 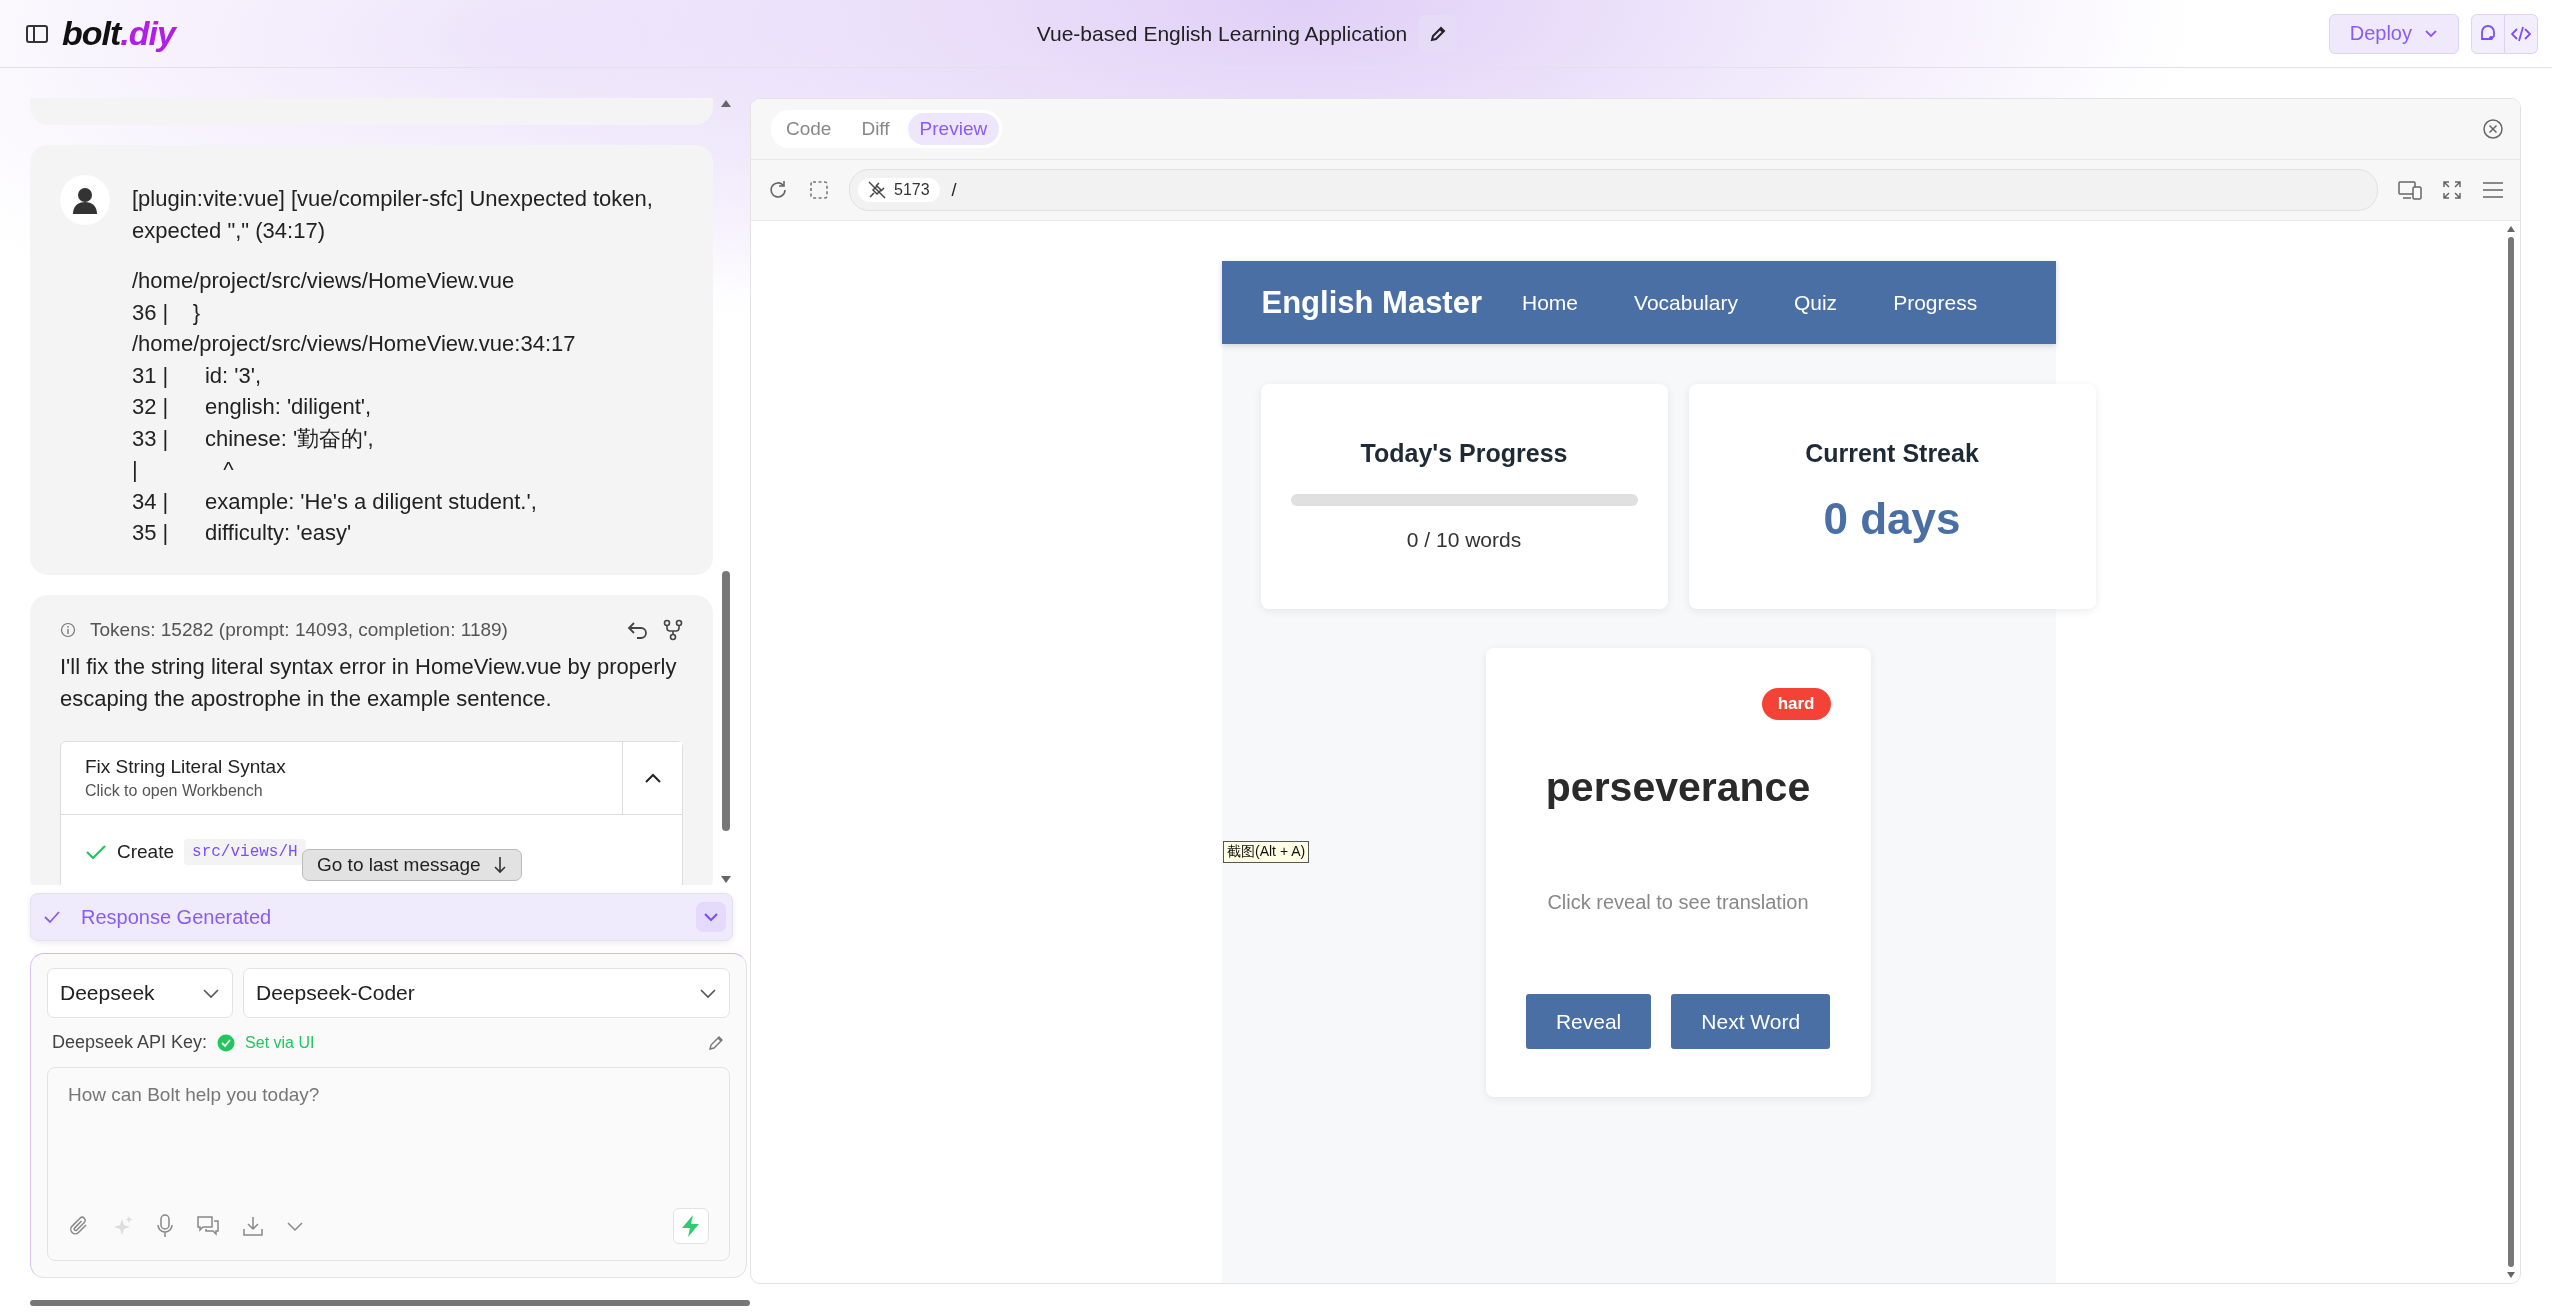 I want to click on paperclip-icon, so click(x=79, y=1226).